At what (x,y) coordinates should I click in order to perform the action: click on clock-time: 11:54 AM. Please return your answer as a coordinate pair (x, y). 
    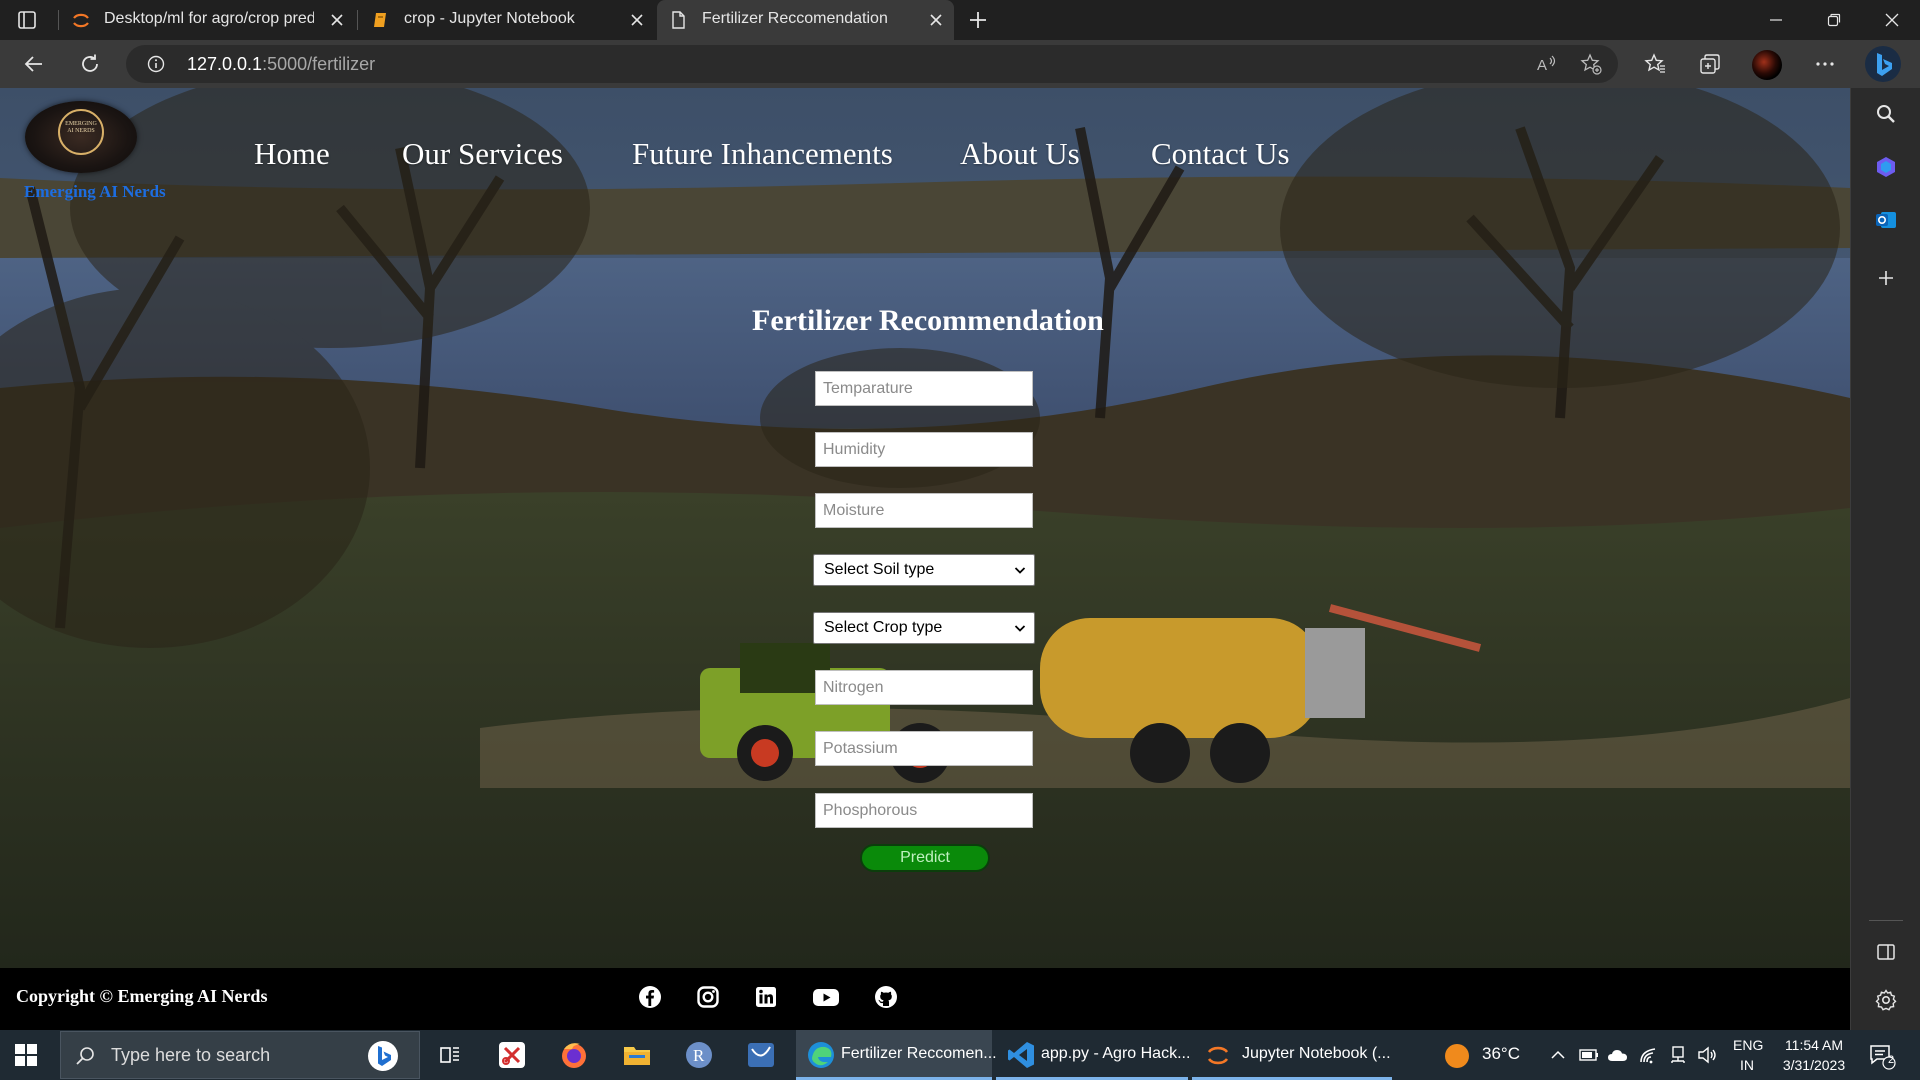
    Looking at the image, I should click on (1814, 1045).